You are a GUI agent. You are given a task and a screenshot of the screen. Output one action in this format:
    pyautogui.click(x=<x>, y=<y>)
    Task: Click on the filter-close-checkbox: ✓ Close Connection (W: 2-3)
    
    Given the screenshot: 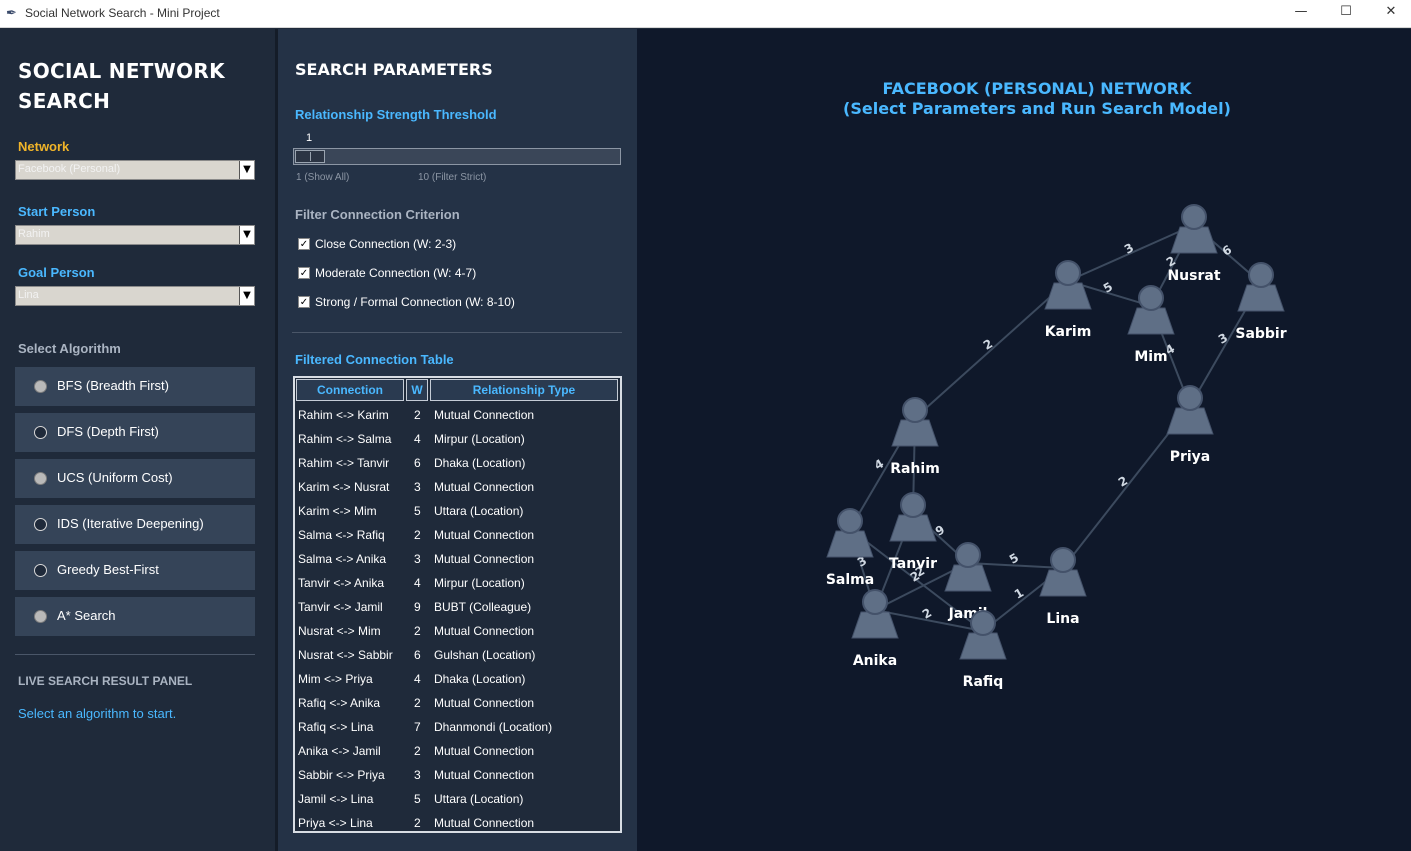 What is the action you would take?
    pyautogui.click(x=448, y=245)
    